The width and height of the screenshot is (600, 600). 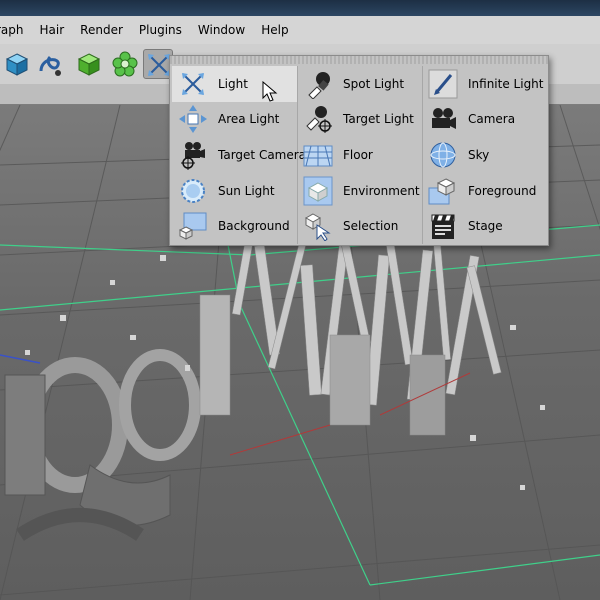 I want to click on light-arrows-icon, so click(x=193, y=84).